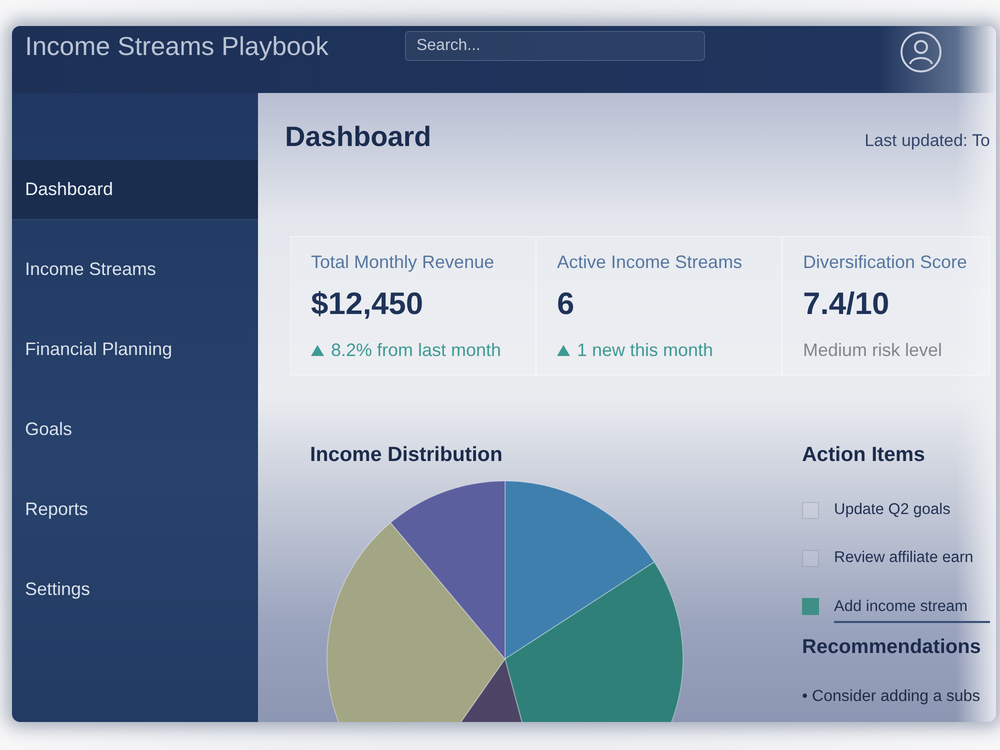 Image resolution: width=1000 pixels, height=750 pixels. I want to click on stat-label: Diversification Score, so click(885, 262).